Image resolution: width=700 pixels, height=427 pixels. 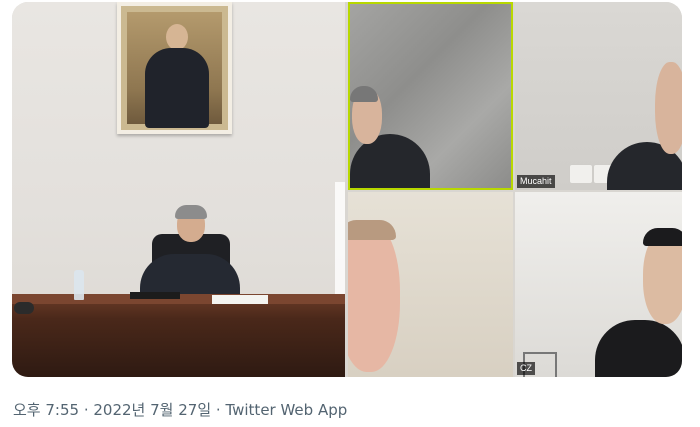 I want to click on video-tile-top-left, so click(x=430, y=96).